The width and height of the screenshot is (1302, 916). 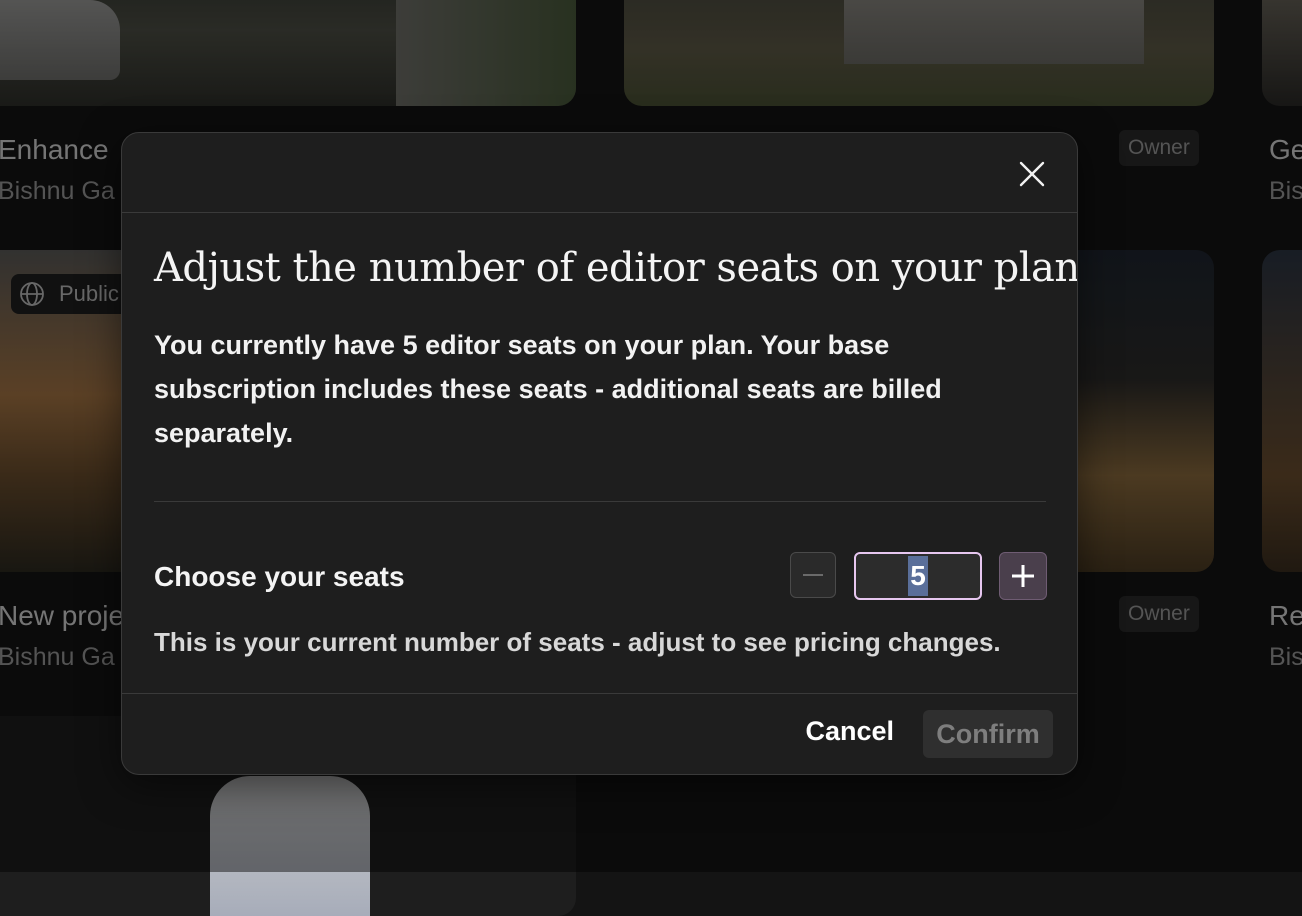 I want to click on close-icon, so click(x=1032, y=174).